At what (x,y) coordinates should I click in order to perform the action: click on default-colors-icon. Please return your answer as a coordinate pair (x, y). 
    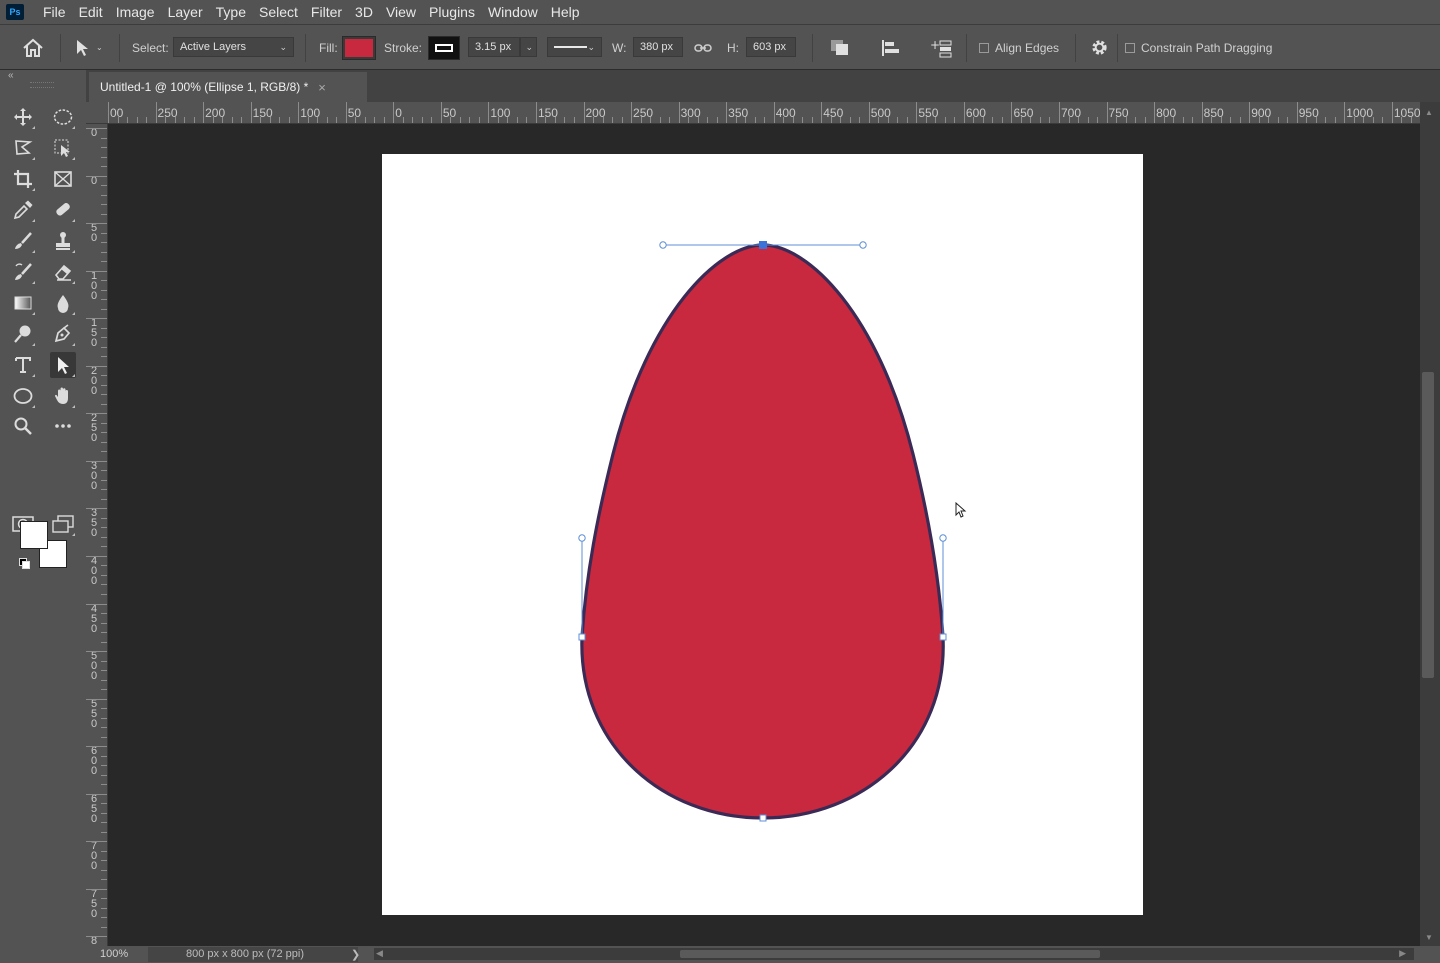
    Looking at the image, I should click on (24, 563).